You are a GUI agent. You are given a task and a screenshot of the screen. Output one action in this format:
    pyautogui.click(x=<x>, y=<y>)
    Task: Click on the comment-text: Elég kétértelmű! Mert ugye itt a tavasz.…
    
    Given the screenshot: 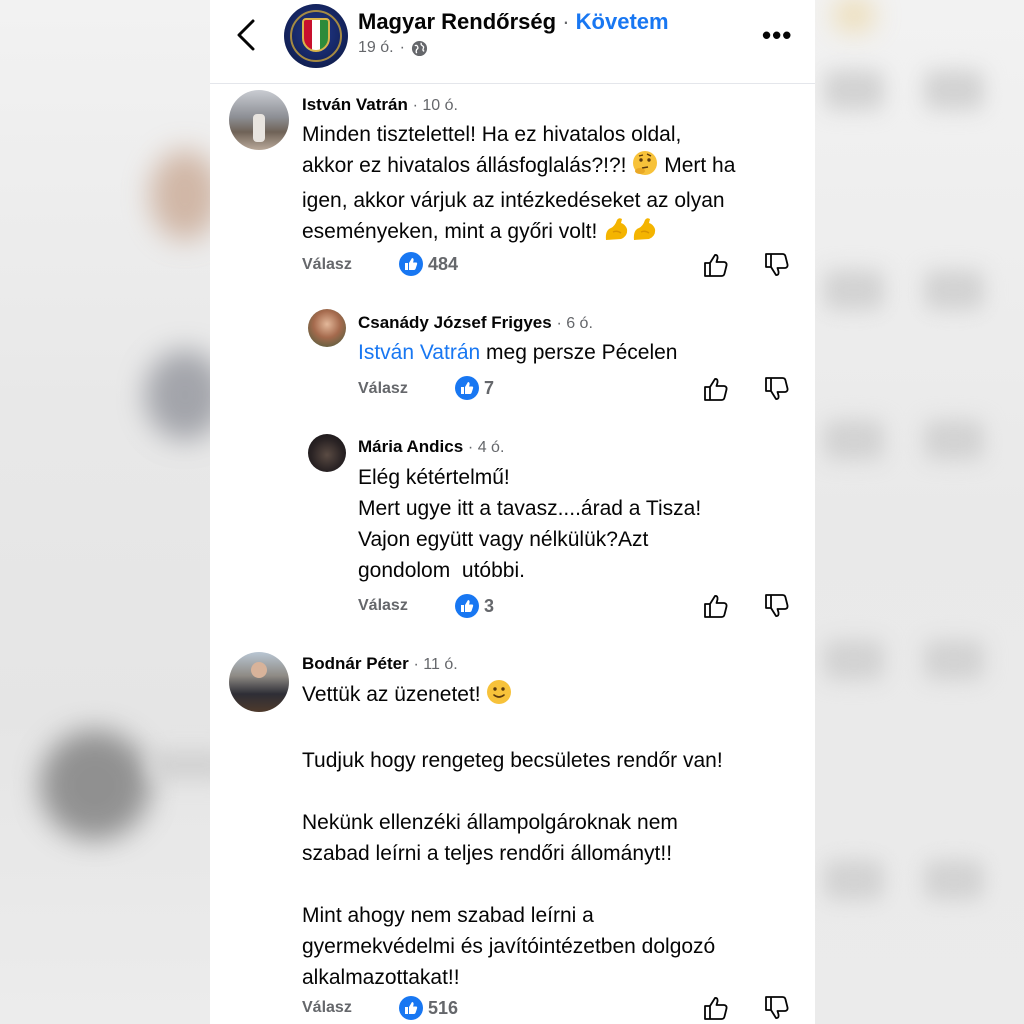 What is the action you would take?
    pyautogui.click(x=529, y=524)
    